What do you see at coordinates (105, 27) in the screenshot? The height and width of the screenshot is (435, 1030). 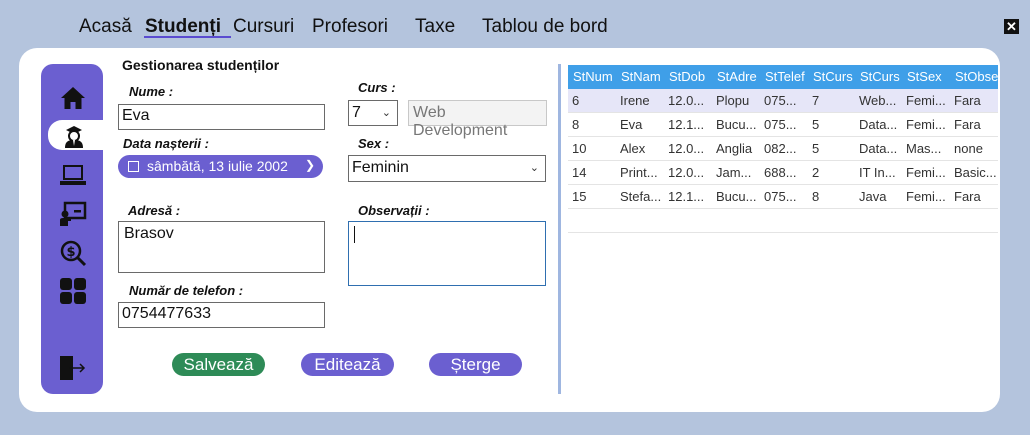 I see `nav-acasa: Acasă` at bounding box center [105, 27].